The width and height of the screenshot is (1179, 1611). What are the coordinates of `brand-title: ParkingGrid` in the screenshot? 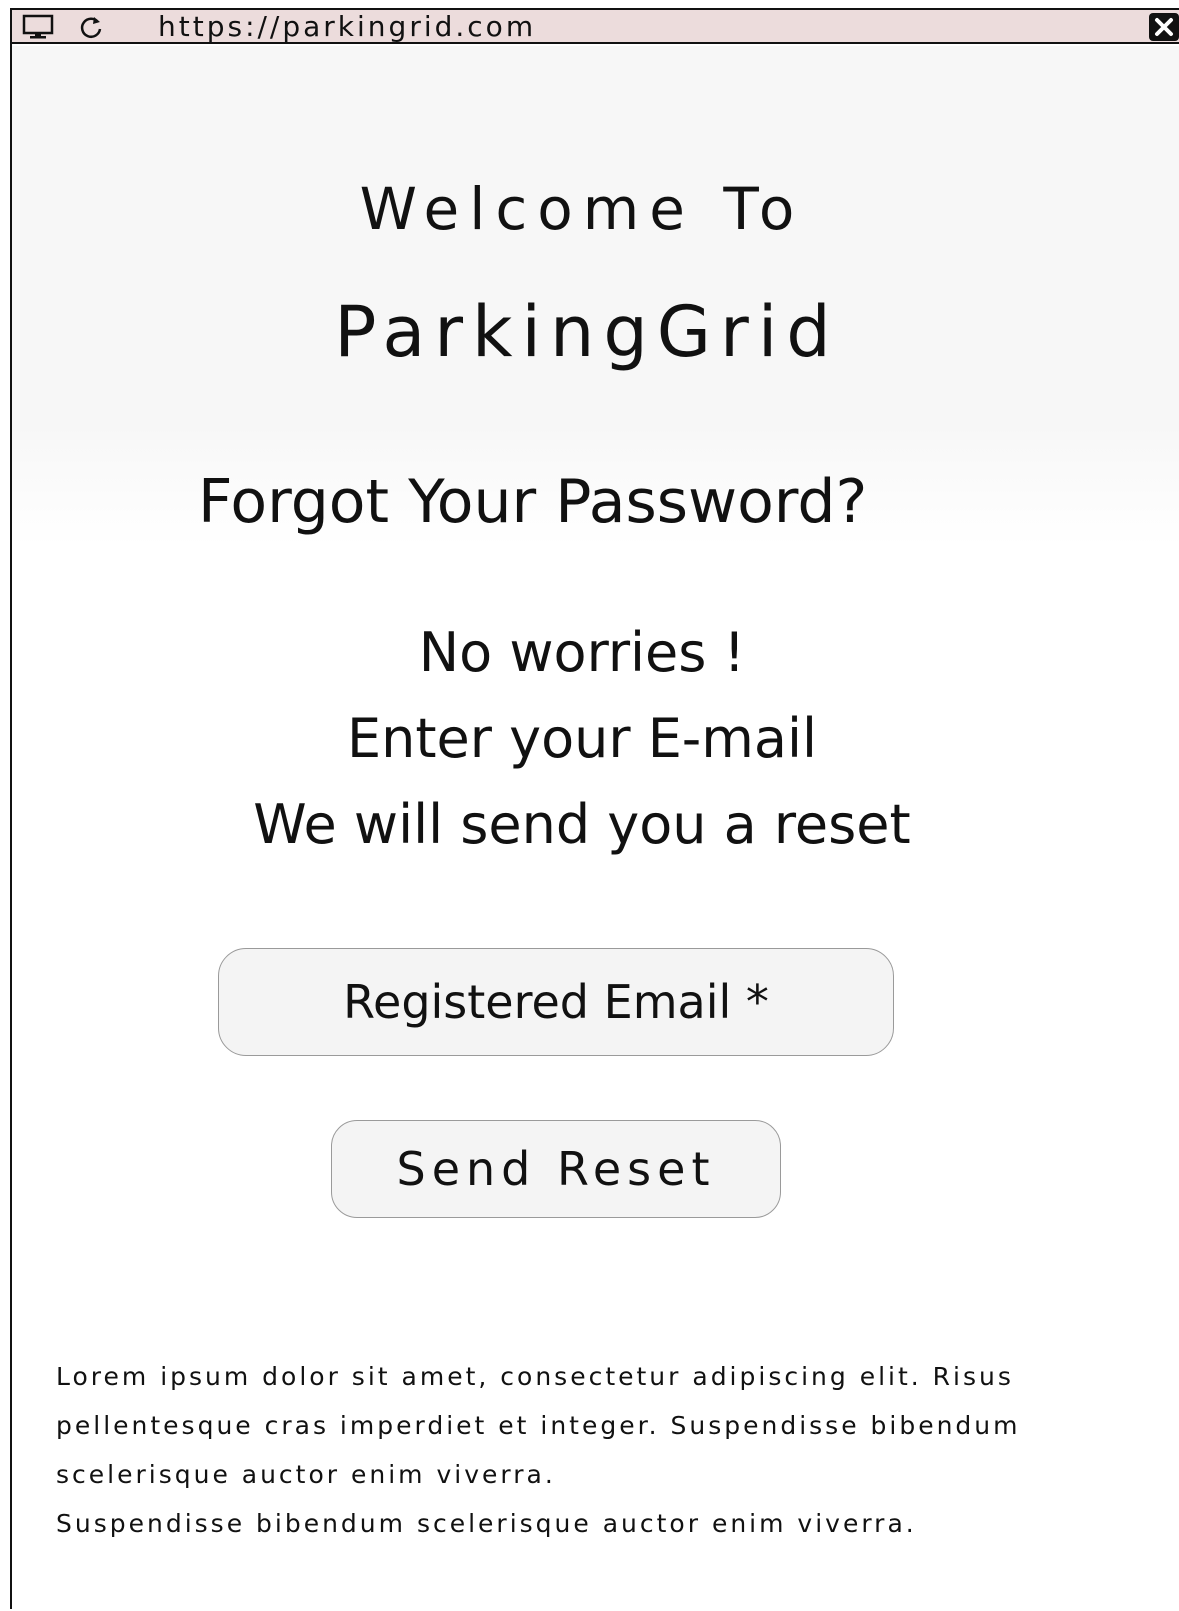 It's located at (587, 332).